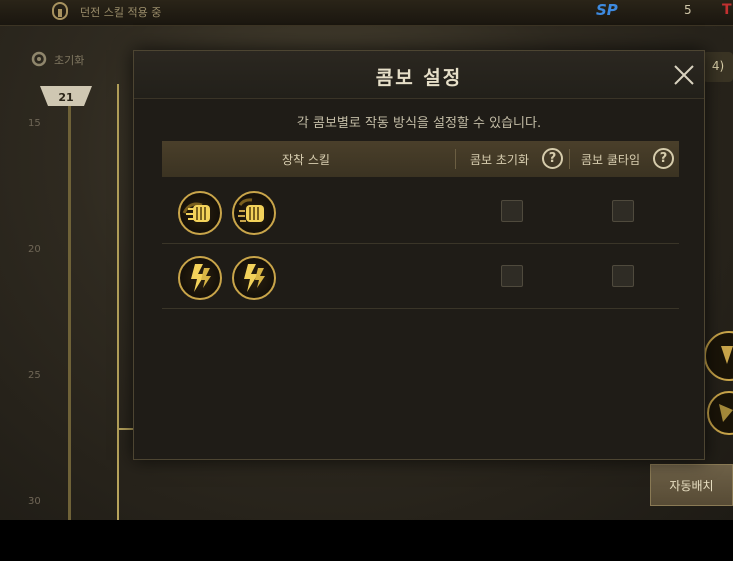  I want to click on level-number: 25, so click(34, 375).